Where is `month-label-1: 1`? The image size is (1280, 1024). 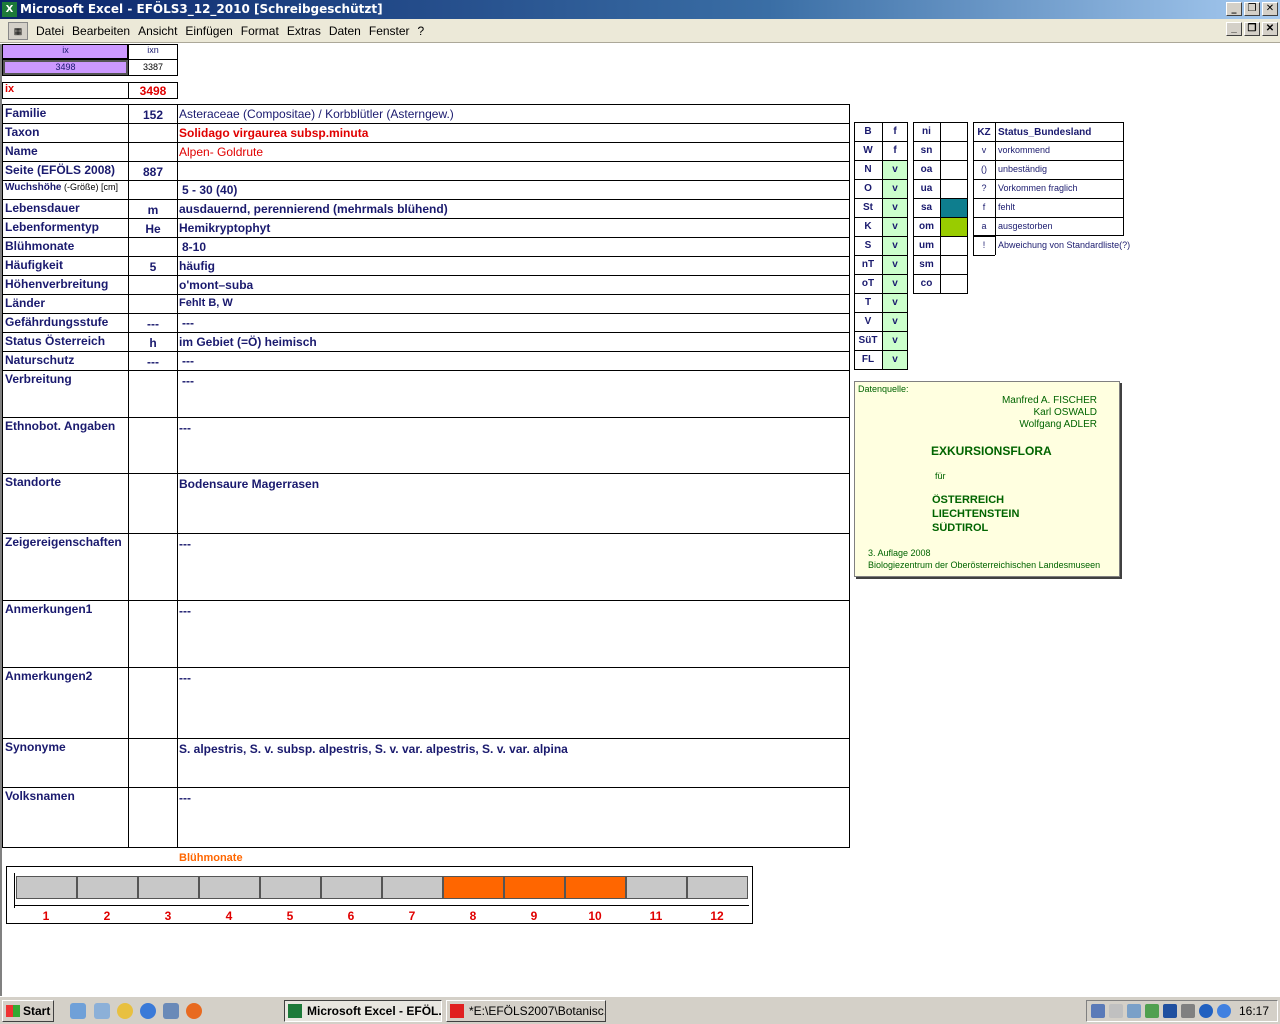 month-label-1: 1 is located at coordinates (46, 916).